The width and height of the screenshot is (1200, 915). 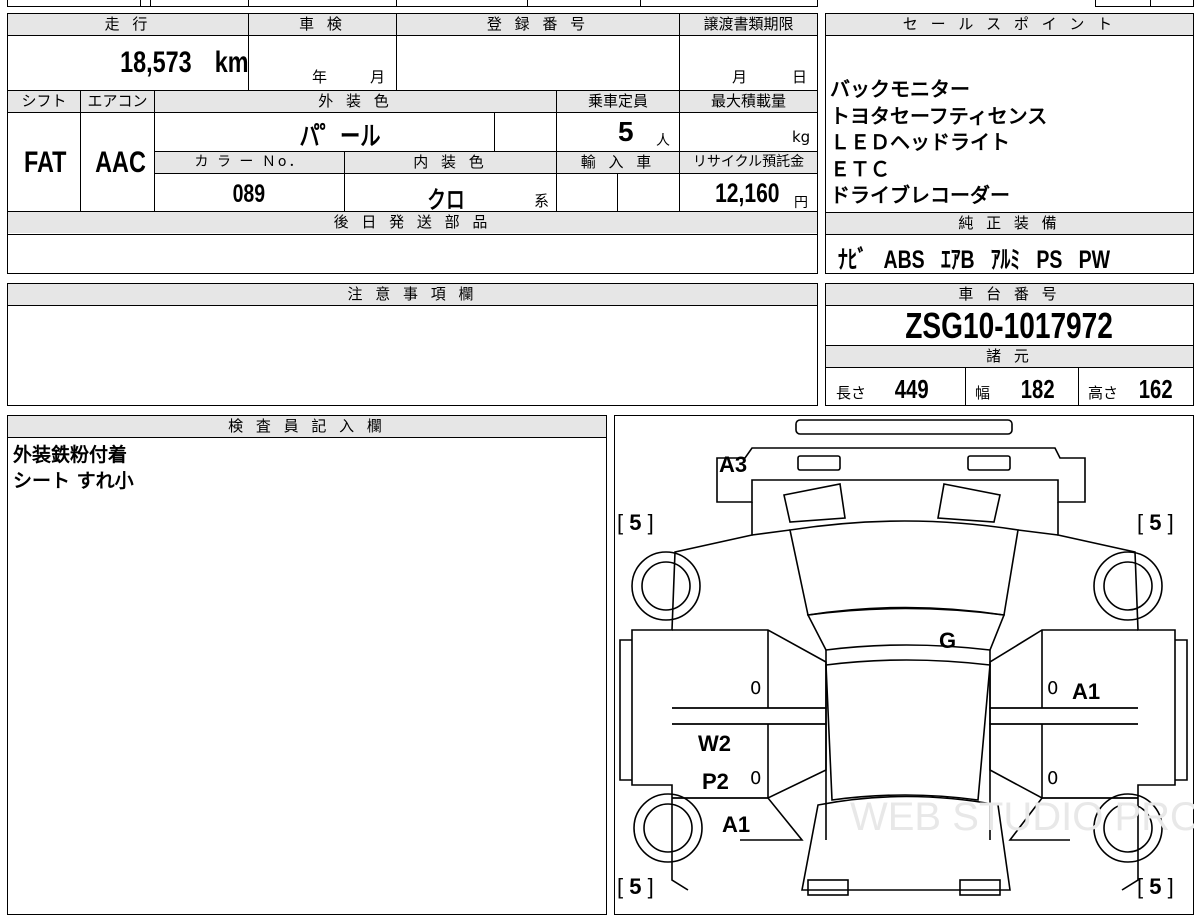 I want to click on damage-mark-w2: W2, so click(x=714, y=743).